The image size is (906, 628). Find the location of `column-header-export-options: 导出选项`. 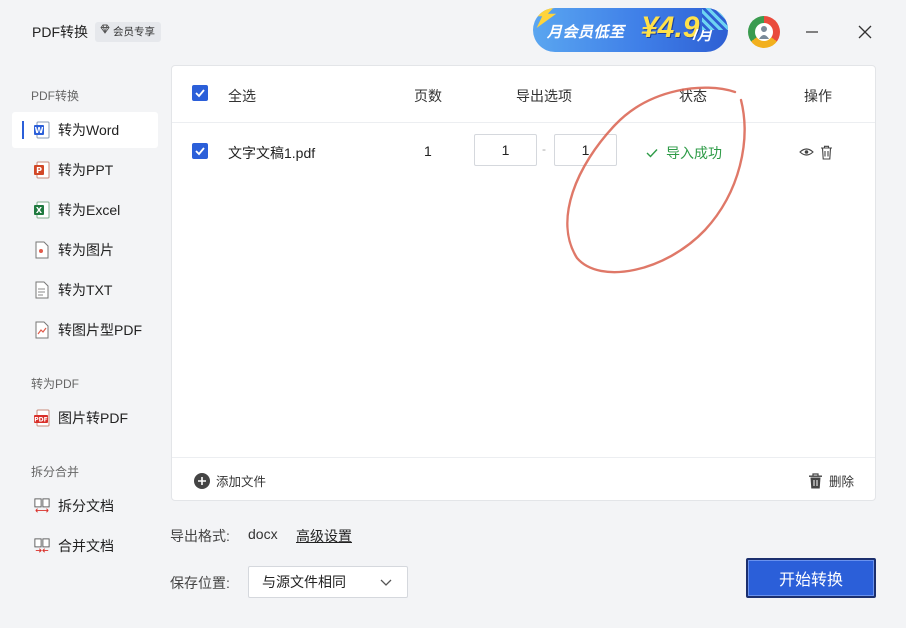

column-header-export-options: 导出选项 is located at coordinates (544, 96).